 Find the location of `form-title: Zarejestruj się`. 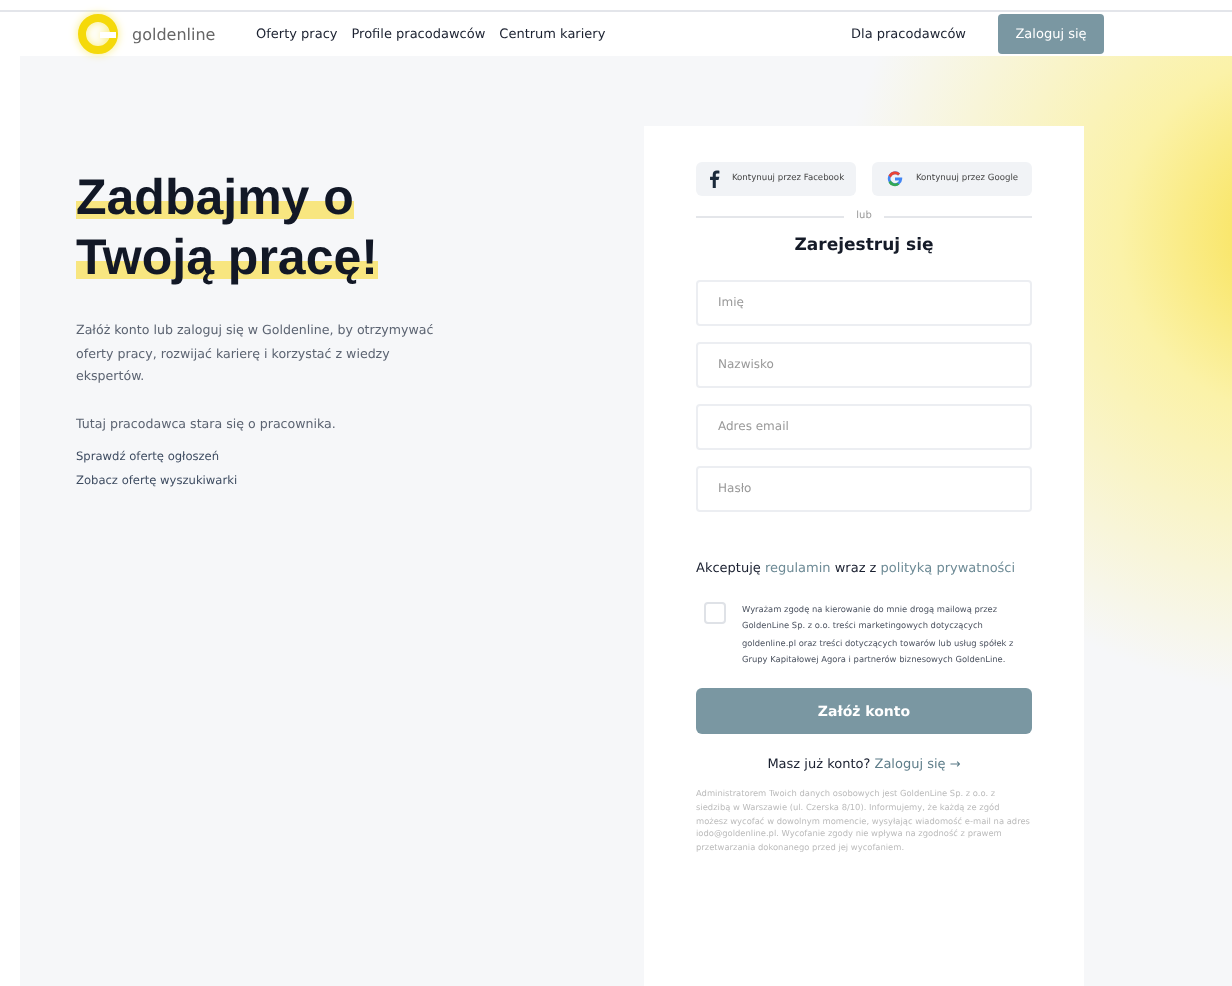

form-title: Zarejestruj się is located at coordinates (864, 246).